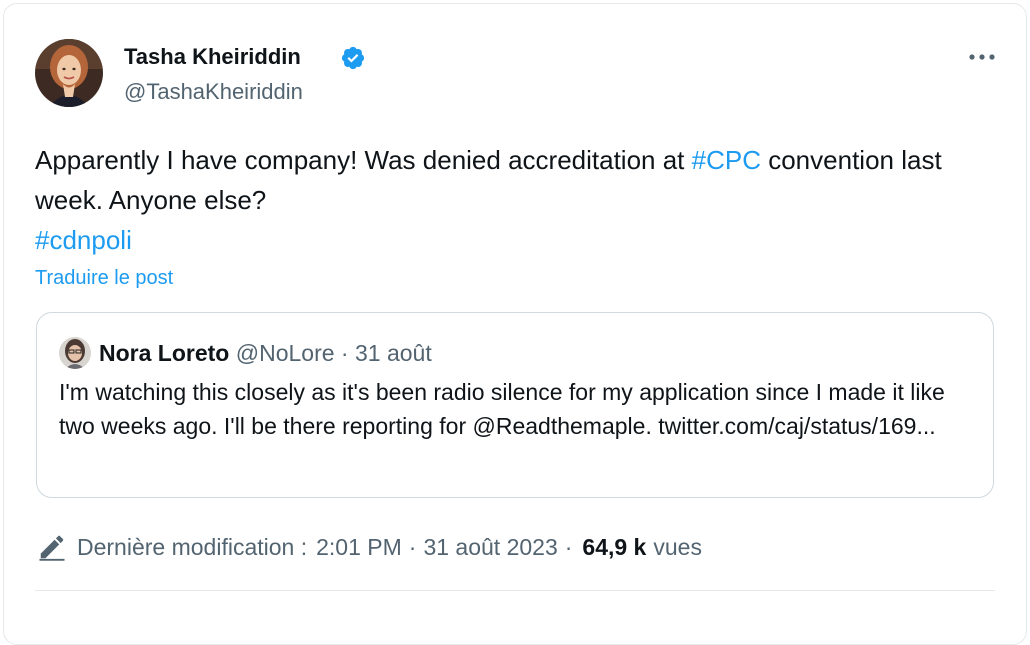  Describe the element at coordinates (393, 353) in the screenshot. I see `quoted-tweet-date: 31 août` at that location.